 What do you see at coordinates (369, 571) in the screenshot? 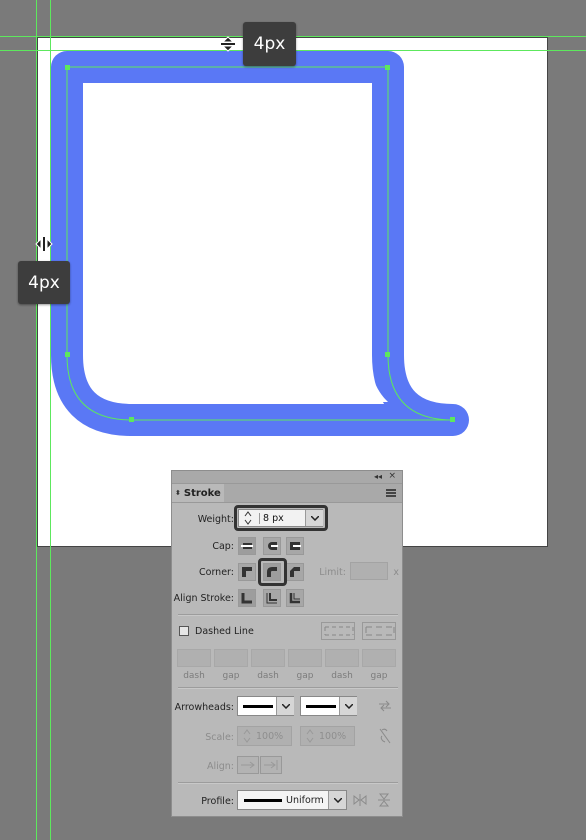
I see `limit-field` at bounding box center [369, 571].